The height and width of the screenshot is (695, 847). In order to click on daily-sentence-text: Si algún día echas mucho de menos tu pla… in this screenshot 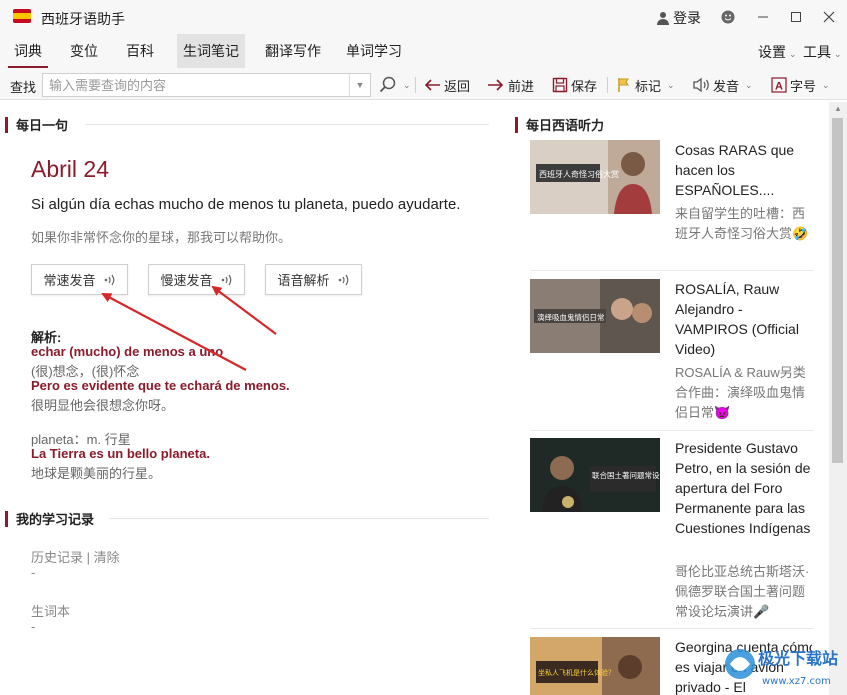, I will do `click(246, 204)`.